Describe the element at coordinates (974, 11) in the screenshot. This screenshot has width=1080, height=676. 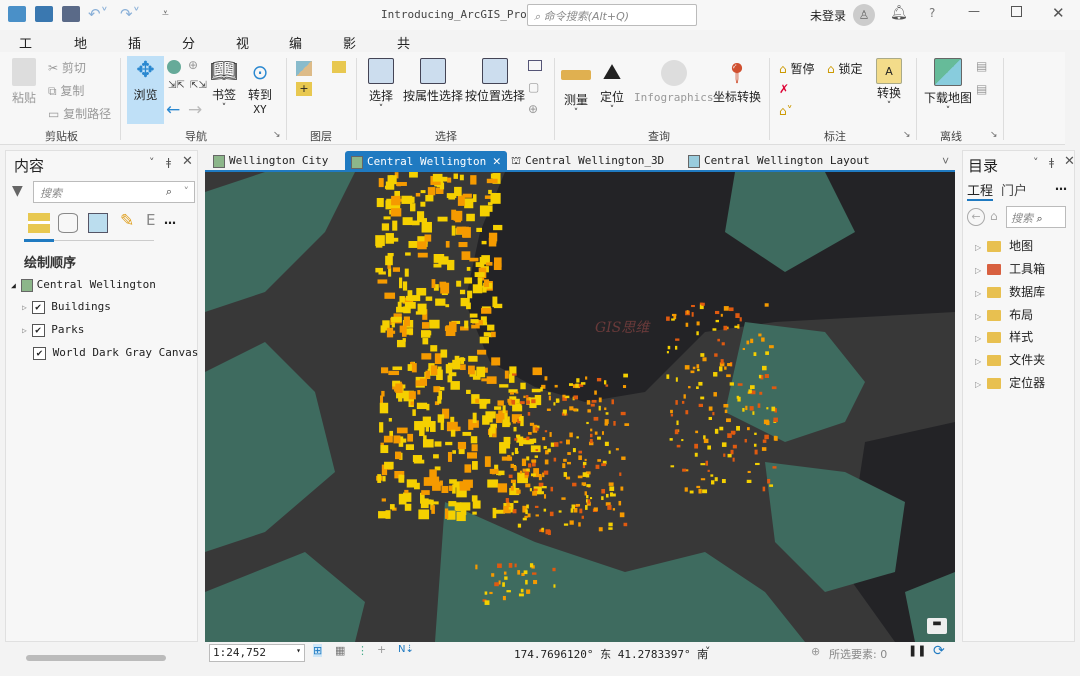
I see `minimize-button: —` at that location.